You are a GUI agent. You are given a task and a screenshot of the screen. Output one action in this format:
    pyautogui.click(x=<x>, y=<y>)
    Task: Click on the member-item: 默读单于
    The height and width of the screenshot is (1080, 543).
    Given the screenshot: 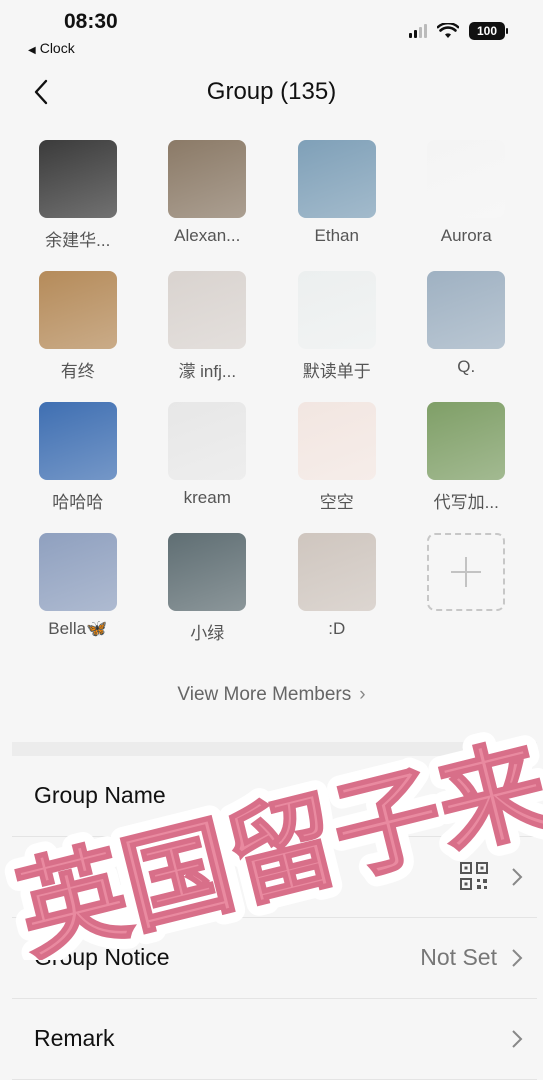 What is the action you would take?
    pyautogui.click(x=337, y=326)
    